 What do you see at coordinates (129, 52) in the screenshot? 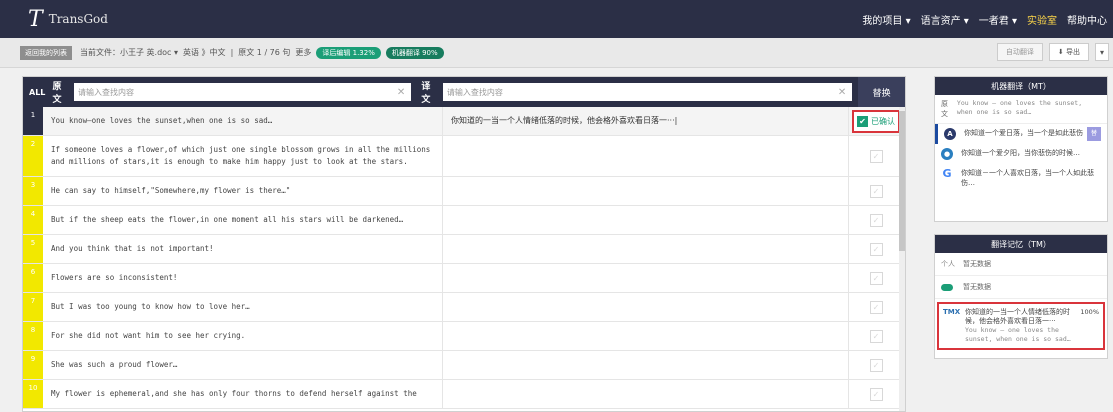
I see `current-file-select: 当前文件：小王子 英.doc ▾` at bounding box center [129, 52].